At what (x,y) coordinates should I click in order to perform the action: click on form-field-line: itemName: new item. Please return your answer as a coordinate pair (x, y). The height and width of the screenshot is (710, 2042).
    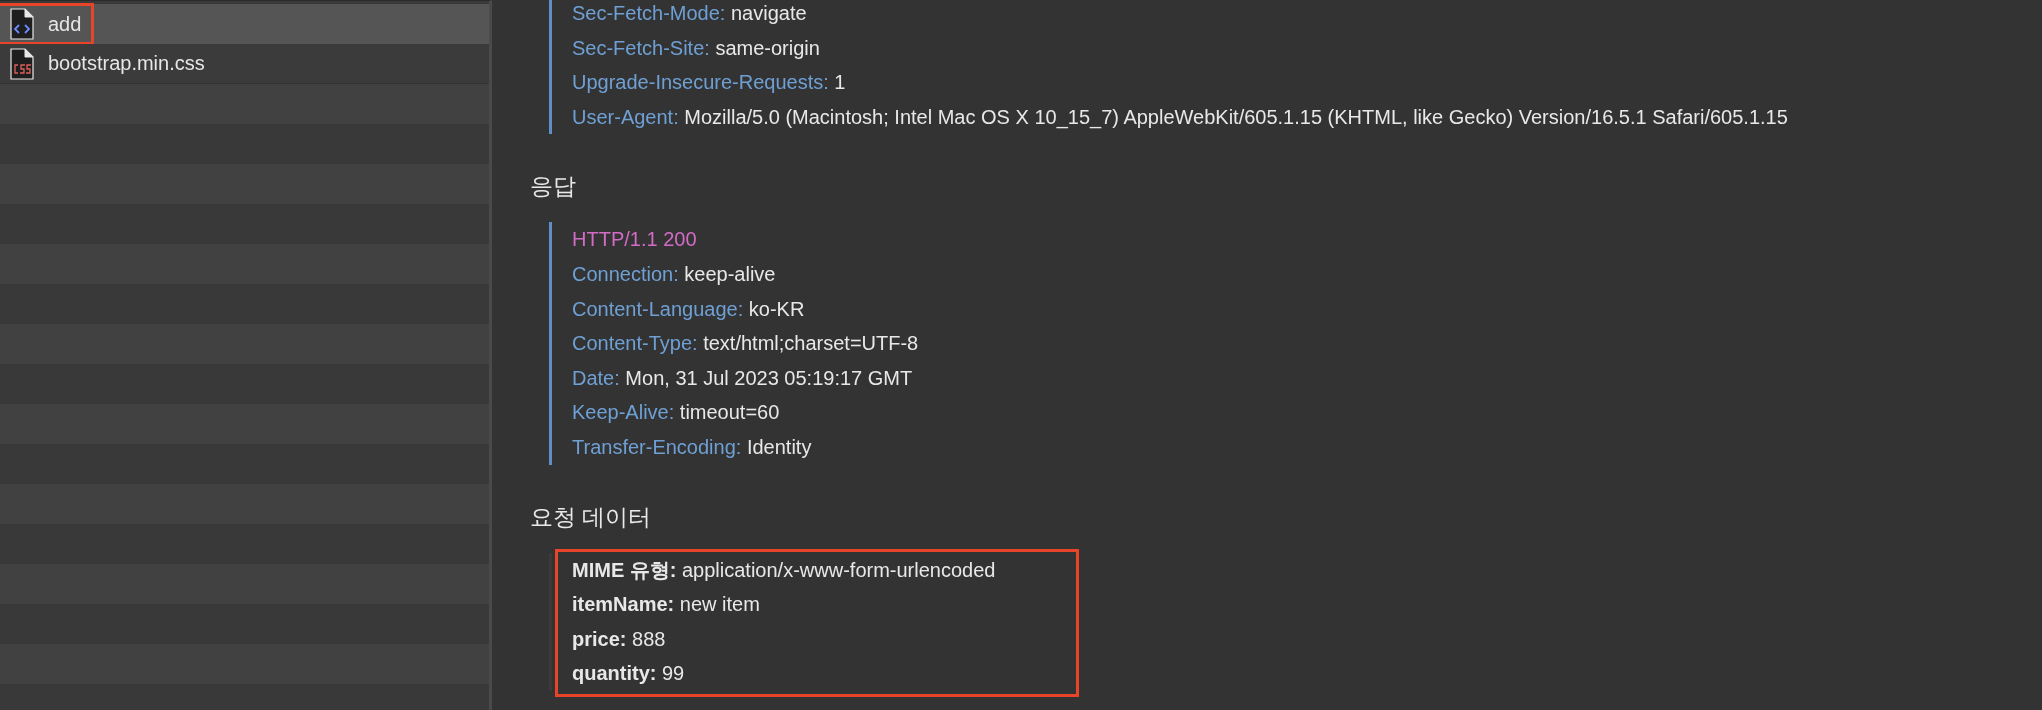
    Looking at the image, I should click on (666, 605).